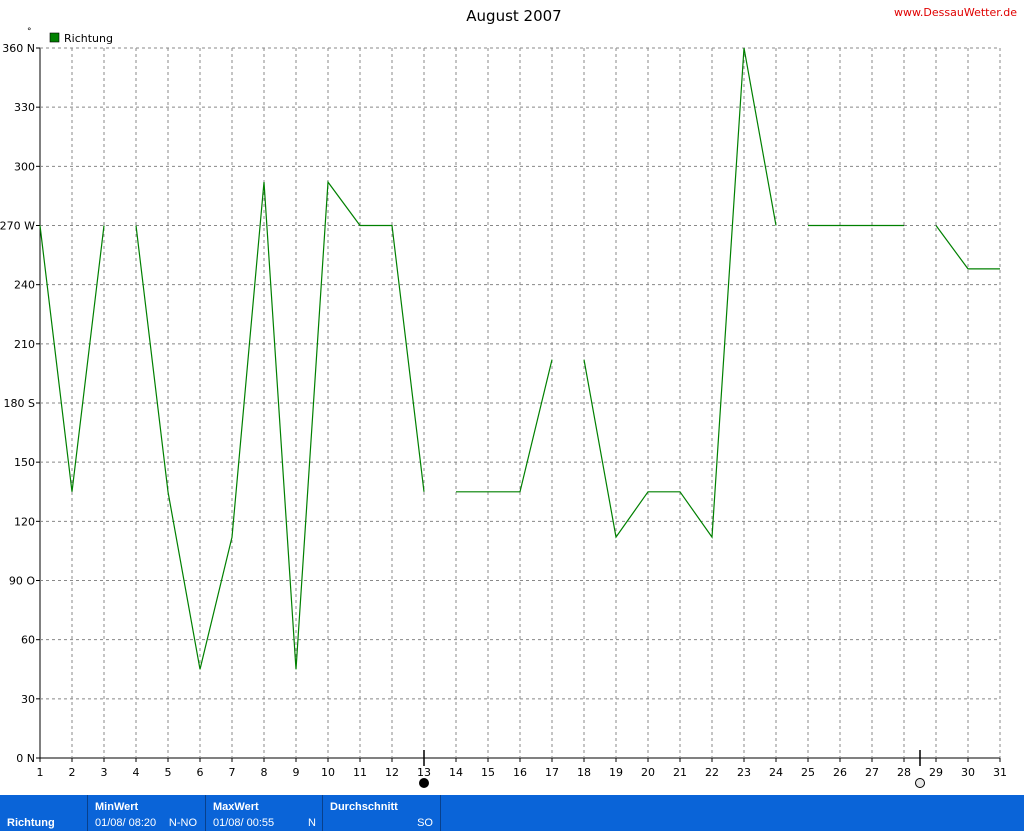  I want to click on avg-direction: SO, so click(425, 823).